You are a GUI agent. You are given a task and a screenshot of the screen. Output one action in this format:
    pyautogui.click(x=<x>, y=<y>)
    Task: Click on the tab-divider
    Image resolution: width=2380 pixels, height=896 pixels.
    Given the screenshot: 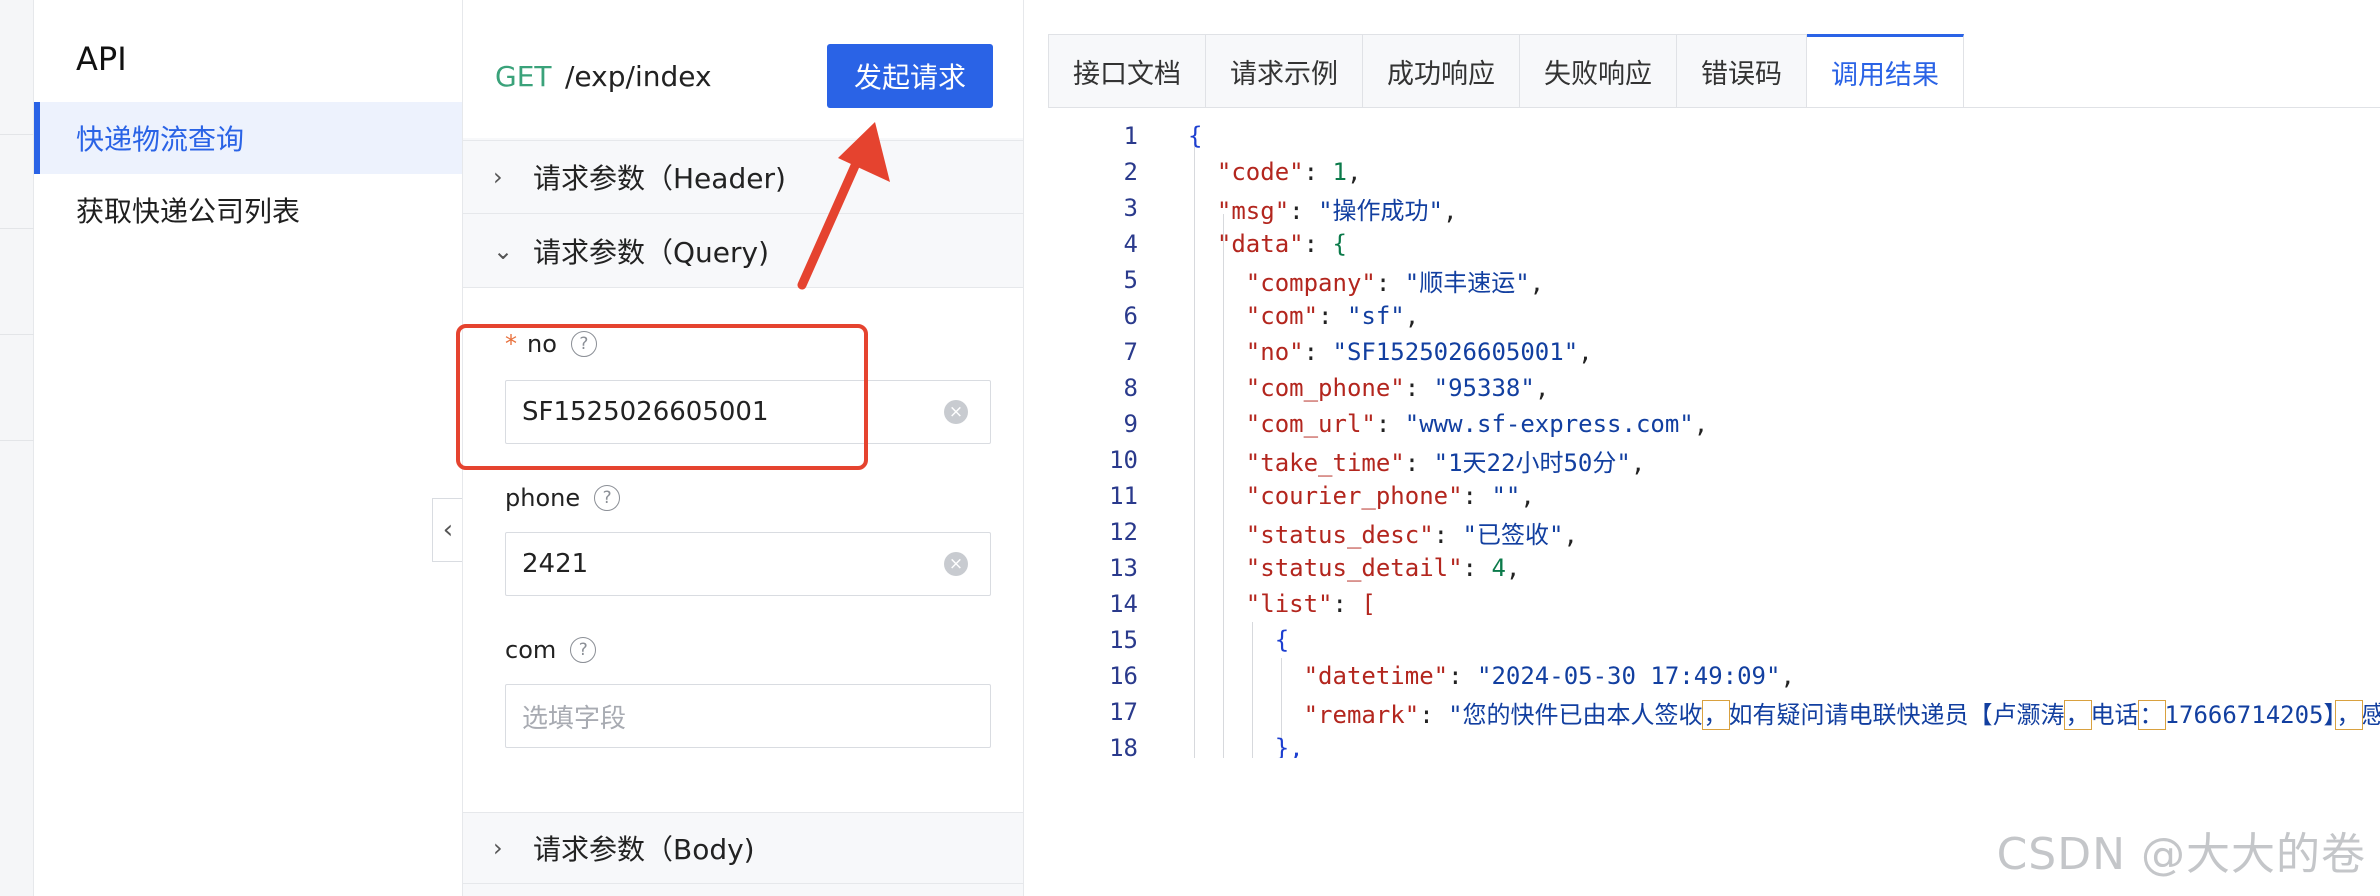 What is the action you would take?
    pyautogui.click(x=1714, y=107)
    